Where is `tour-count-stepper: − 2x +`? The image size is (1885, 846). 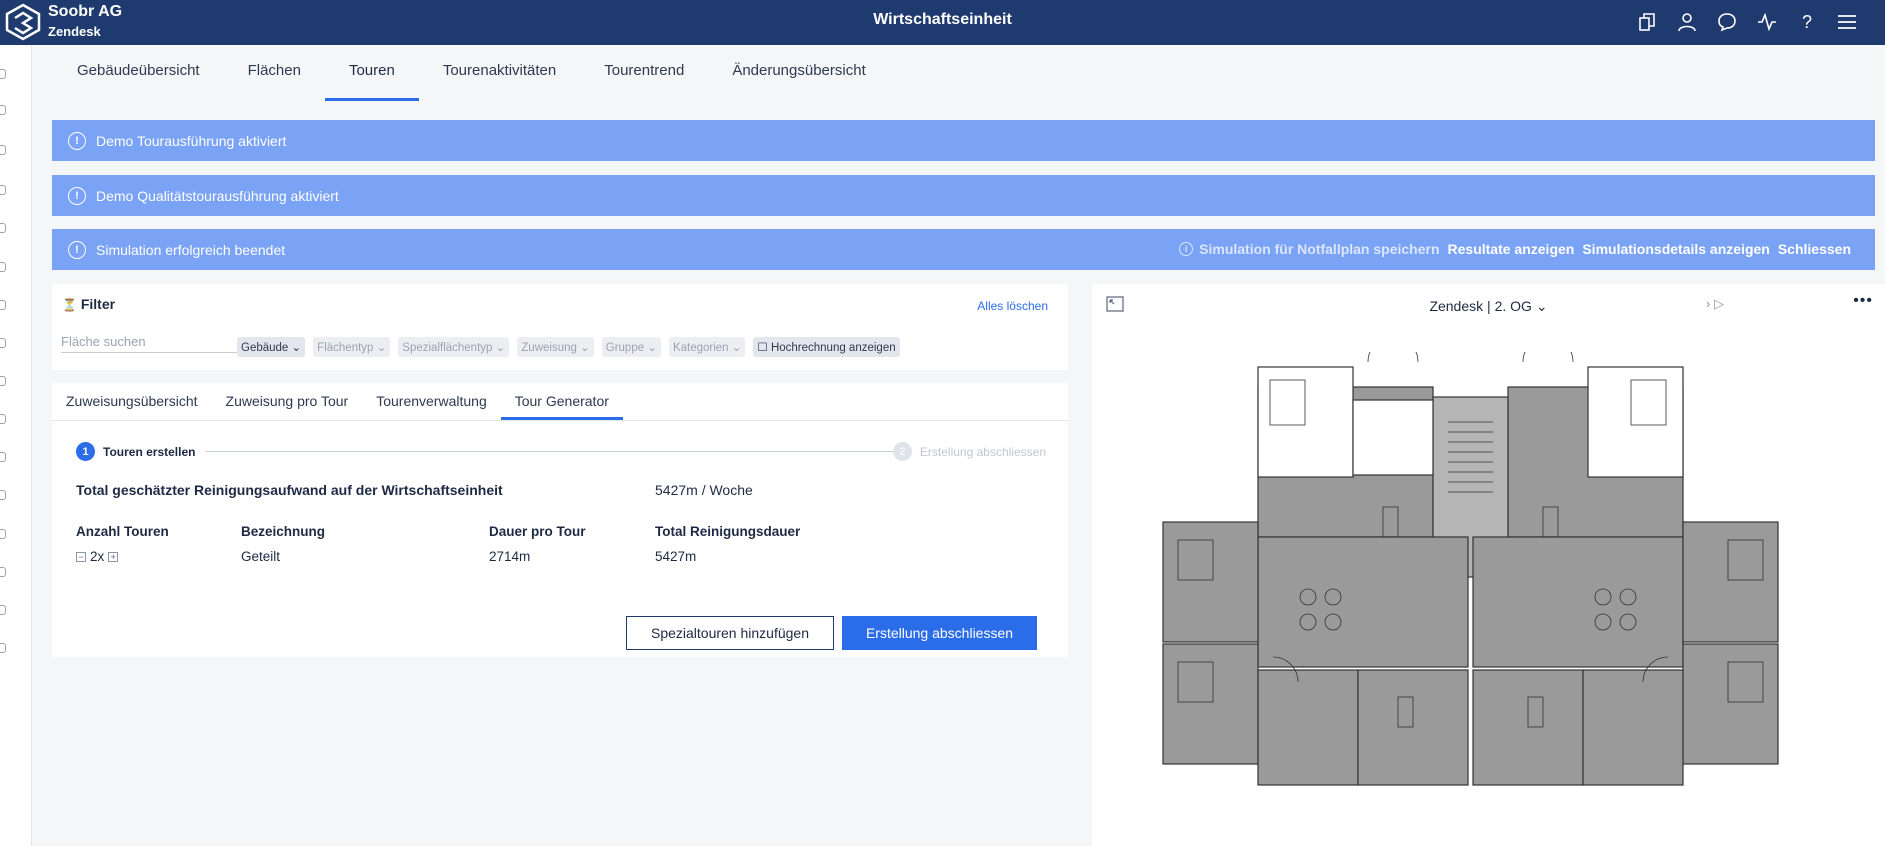 tour-count-stepper: − 2x + is located at coordinates (97, 556).